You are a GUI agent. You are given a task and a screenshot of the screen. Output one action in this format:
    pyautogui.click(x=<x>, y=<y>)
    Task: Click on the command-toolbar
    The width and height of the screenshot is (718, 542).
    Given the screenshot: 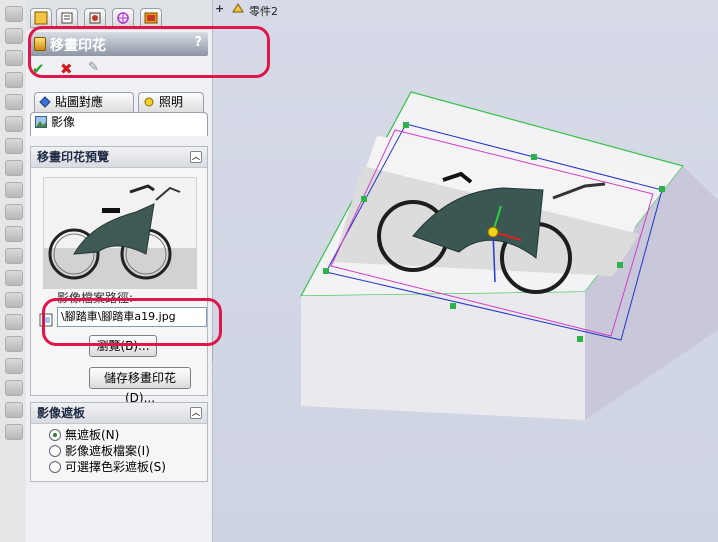 What is the action you would take?
    pyautogui.click(x=13, y=271)
    